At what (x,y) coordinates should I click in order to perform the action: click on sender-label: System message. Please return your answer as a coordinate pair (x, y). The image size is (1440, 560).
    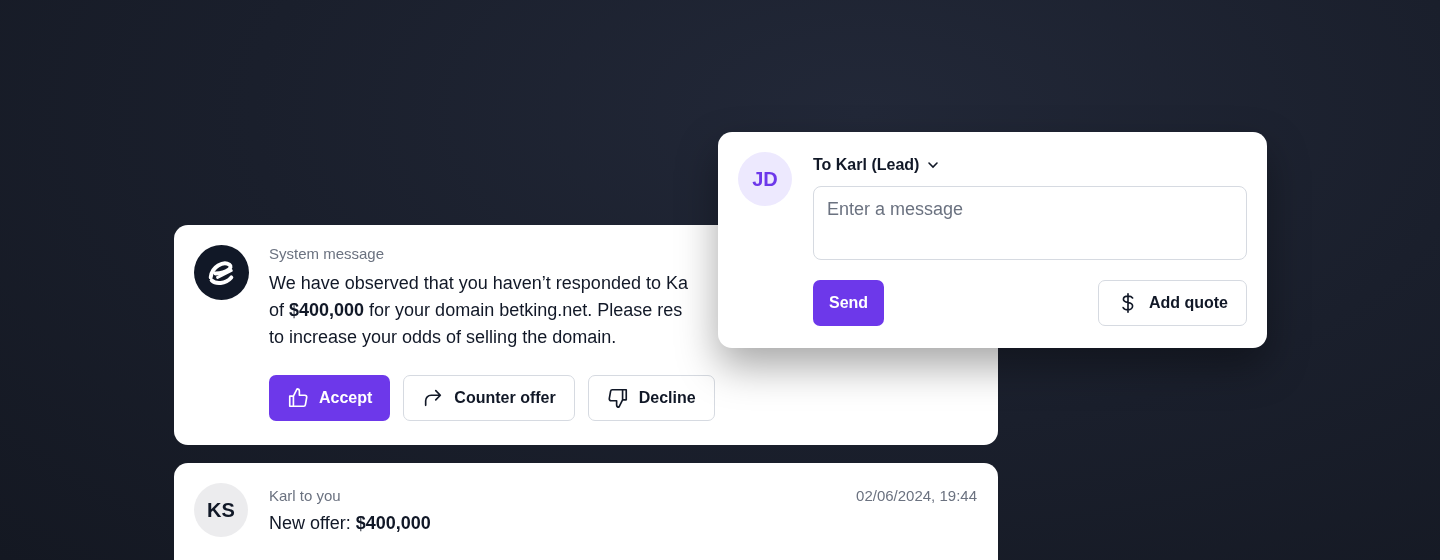
    Looking at the image, I should click on (327, 253).